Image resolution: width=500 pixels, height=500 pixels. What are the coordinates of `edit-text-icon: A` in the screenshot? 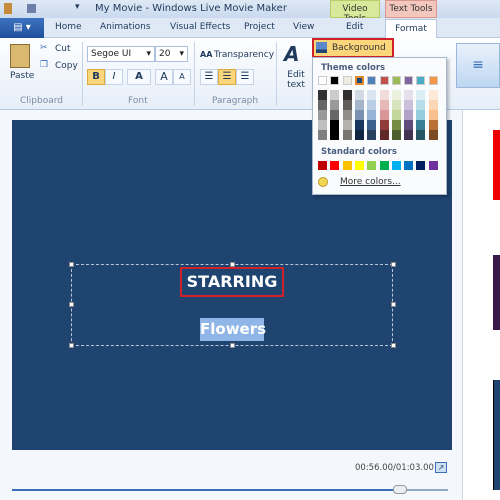 It's located at (291, 54).